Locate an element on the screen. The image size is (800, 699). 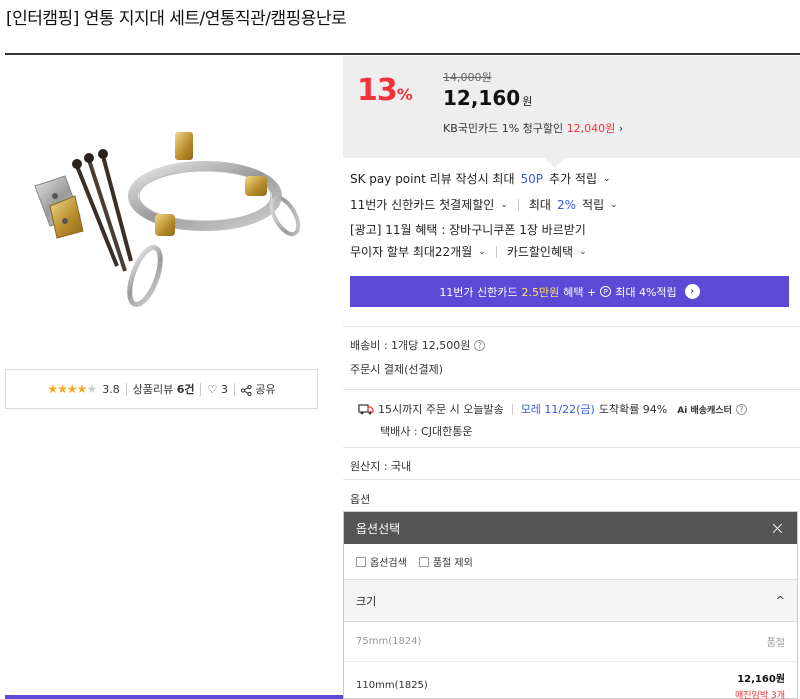
ai-caster-badge: Ai 배송캐스터 is located at coordinates (704, 409).